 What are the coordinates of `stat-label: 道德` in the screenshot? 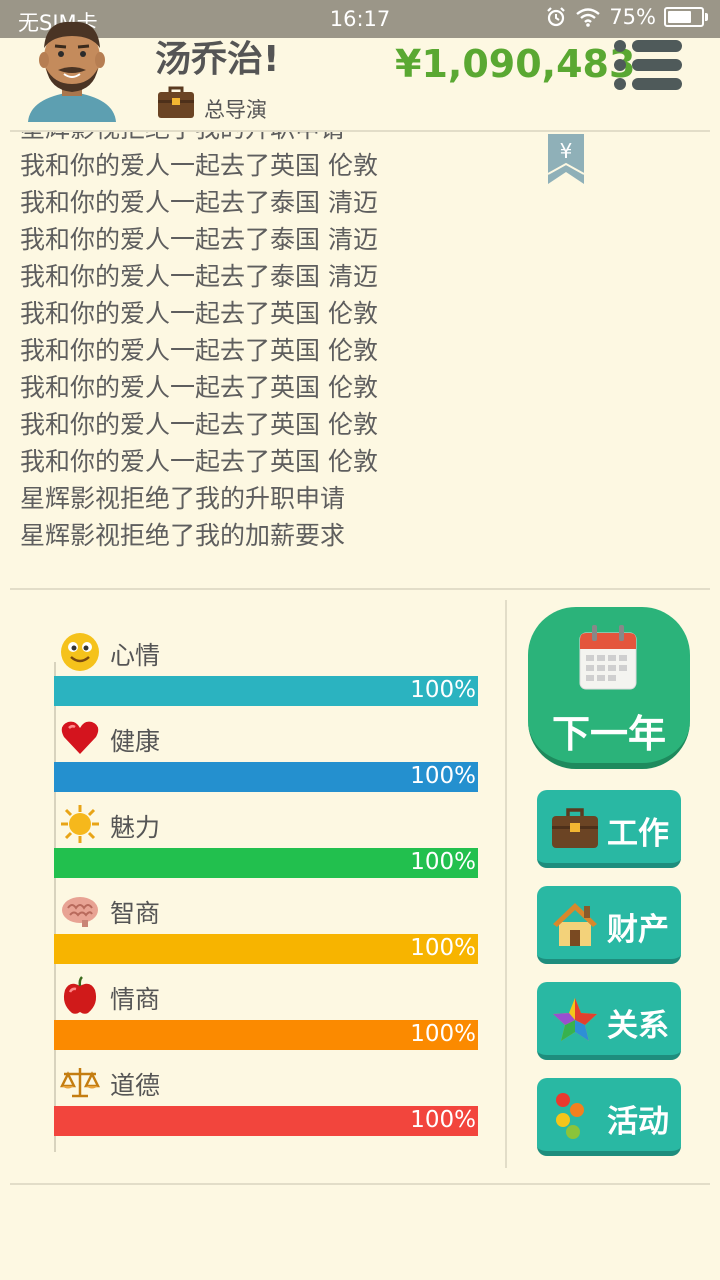 It's located at (135, 1085).